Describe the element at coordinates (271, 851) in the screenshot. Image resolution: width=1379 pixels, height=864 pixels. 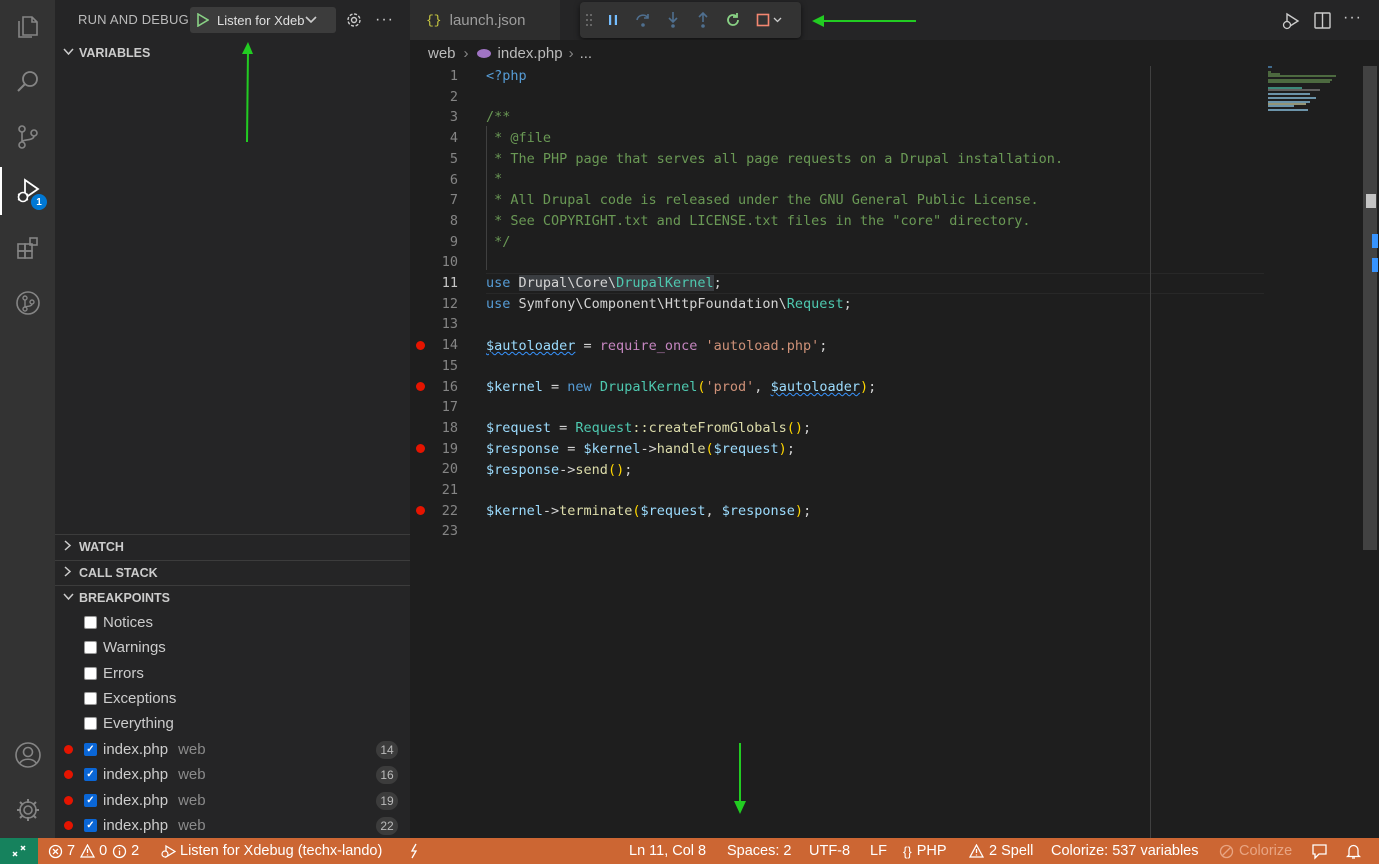
I see `debug-session-indicator: Listen for Xdebug (techx-lando)` at that location.